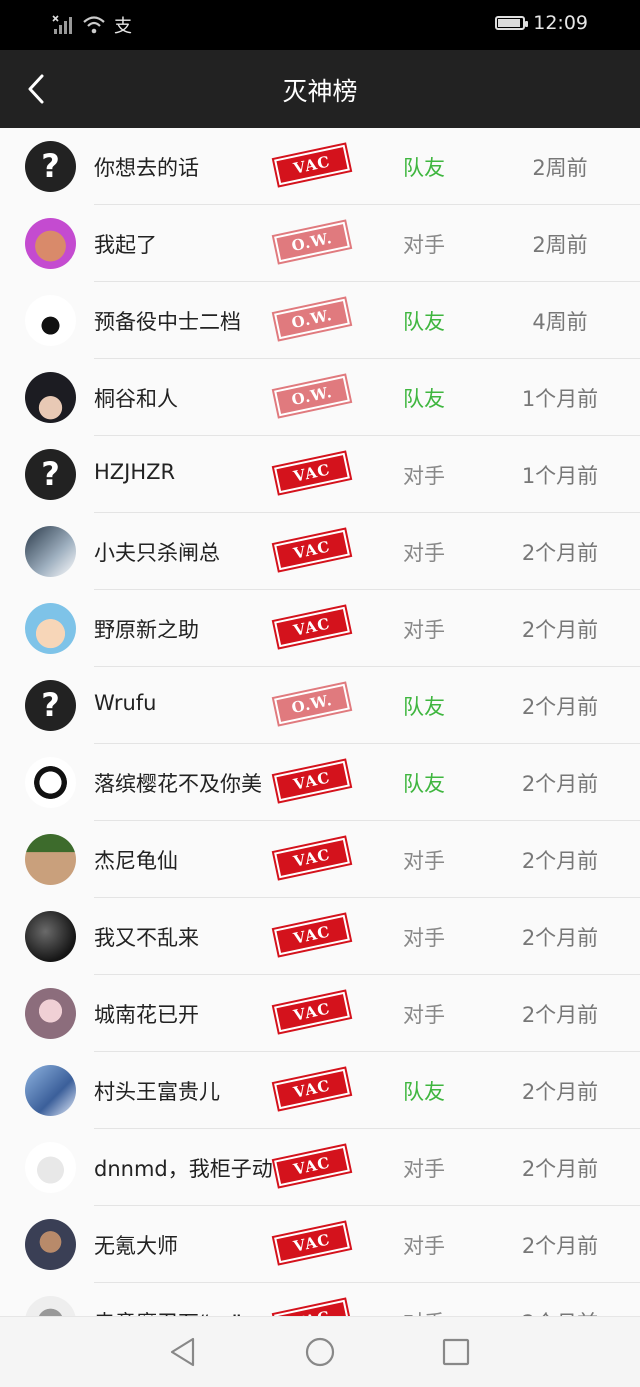 The width and height of the screenshot is (640, 1387). What do you see at coordinates (320, 25) in the screenshot?
I see `status-bar: 支 12:09` at bounding box center [320, 25].